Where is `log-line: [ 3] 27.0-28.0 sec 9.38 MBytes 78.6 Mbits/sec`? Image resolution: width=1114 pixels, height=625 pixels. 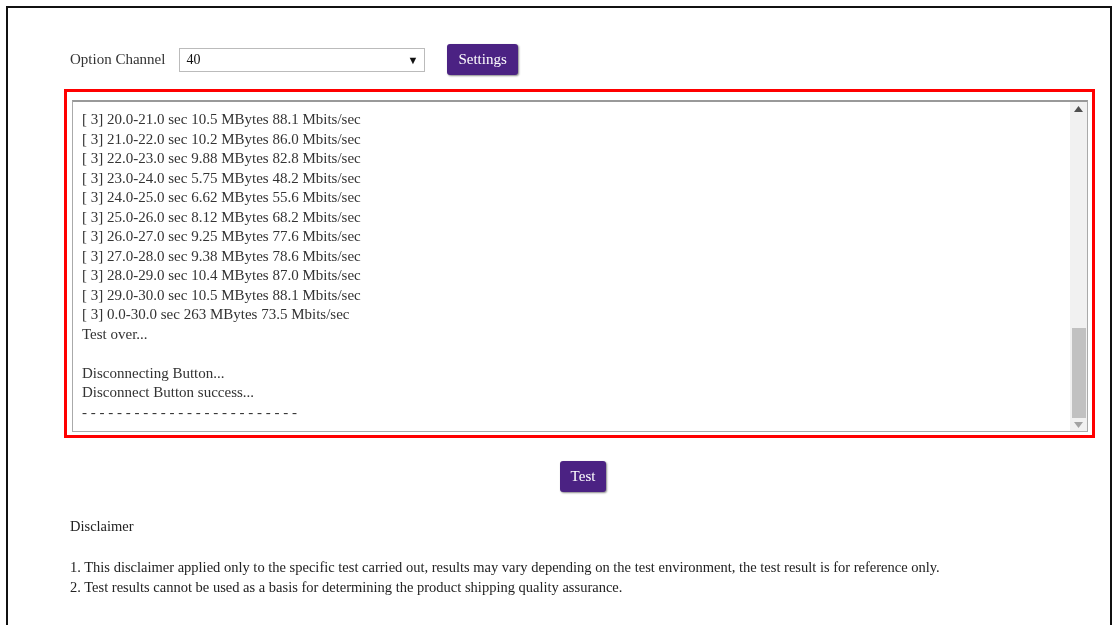
log-line: [ 3] 27.0-28.0 sec 9.38 MBytes 78.6 Mbits/sec is located at coordinates (221, 256).